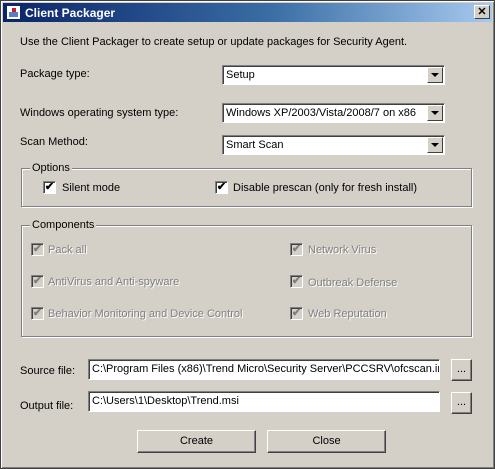 This screenshot has width=495, height=469. What do you see at coordinates (49, 187) in the screenshot?
I see `silent-mode-checkbox: ✔` at bounding box center [49, 187].